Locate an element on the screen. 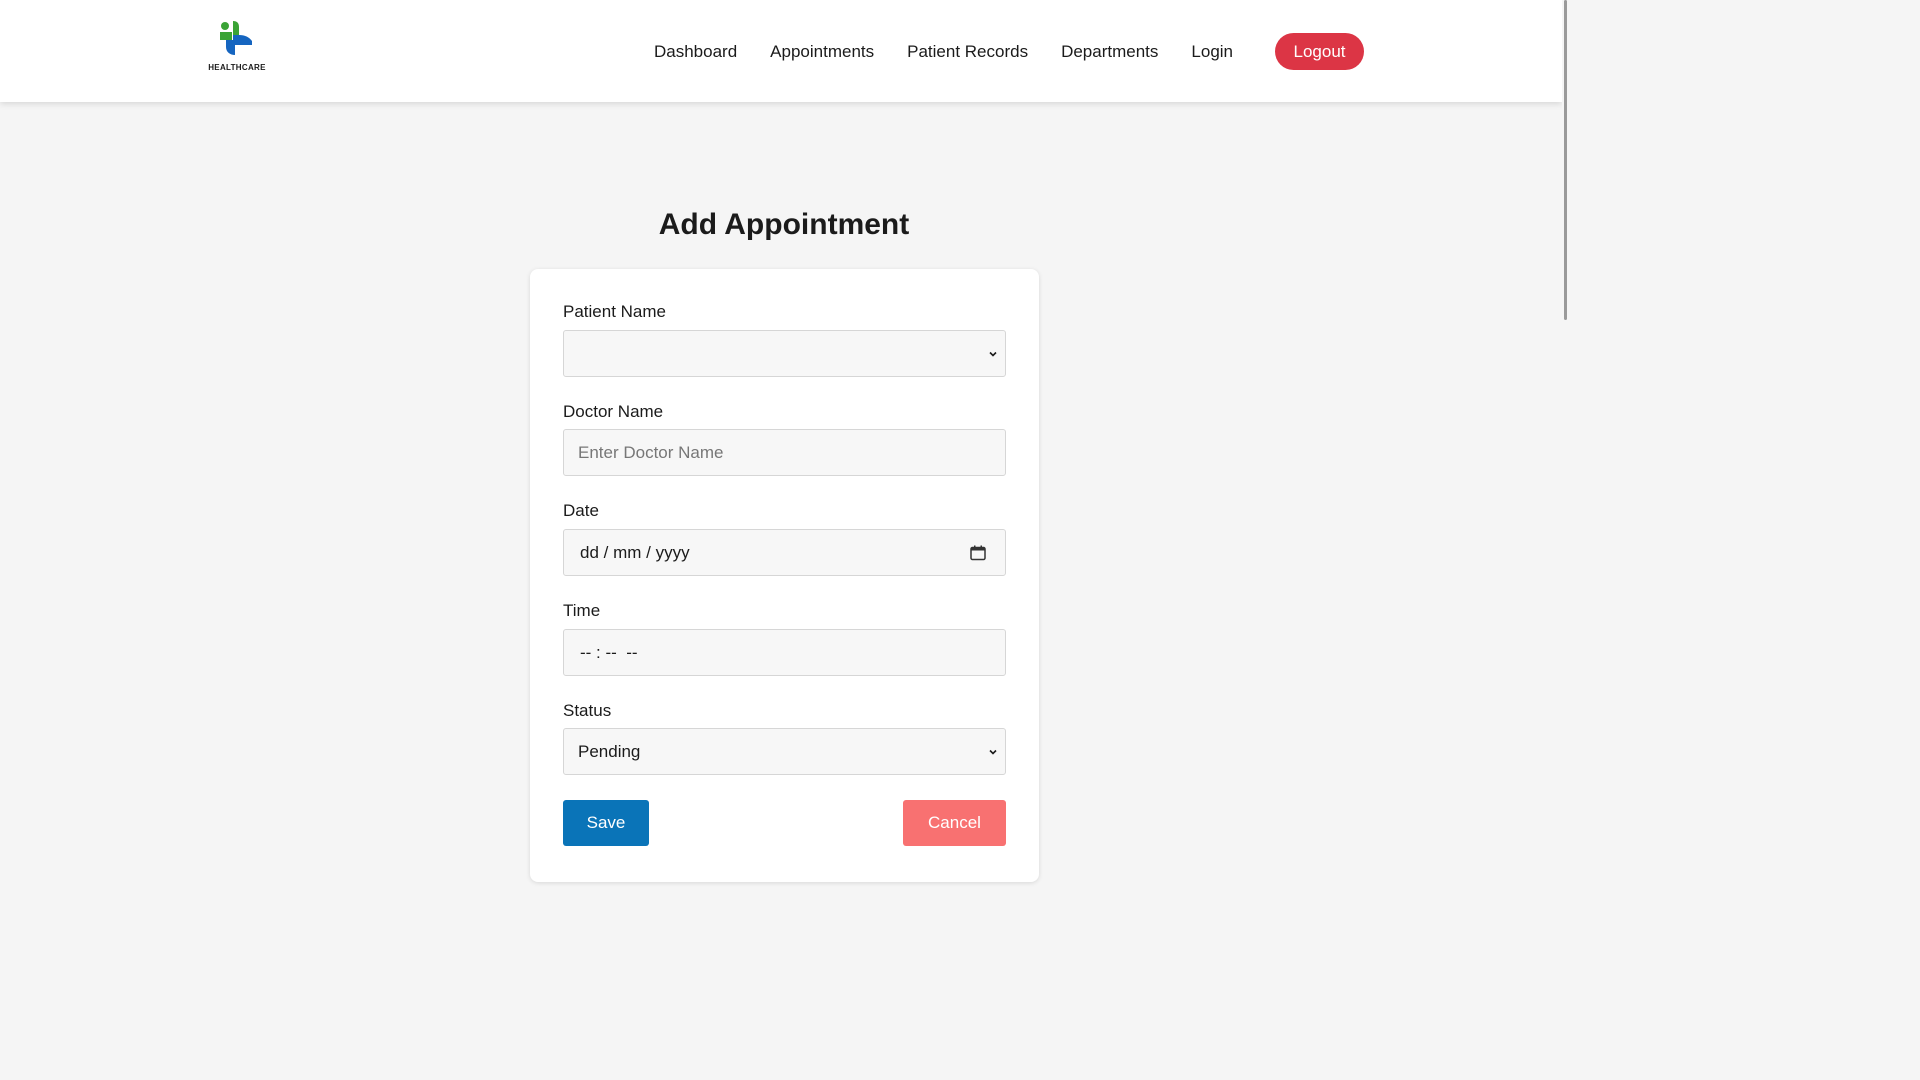 Image resolution: width=1920 pixels, height=1080 pixels. patient-name-label: Patient Name is located at coordinates (614, 311).